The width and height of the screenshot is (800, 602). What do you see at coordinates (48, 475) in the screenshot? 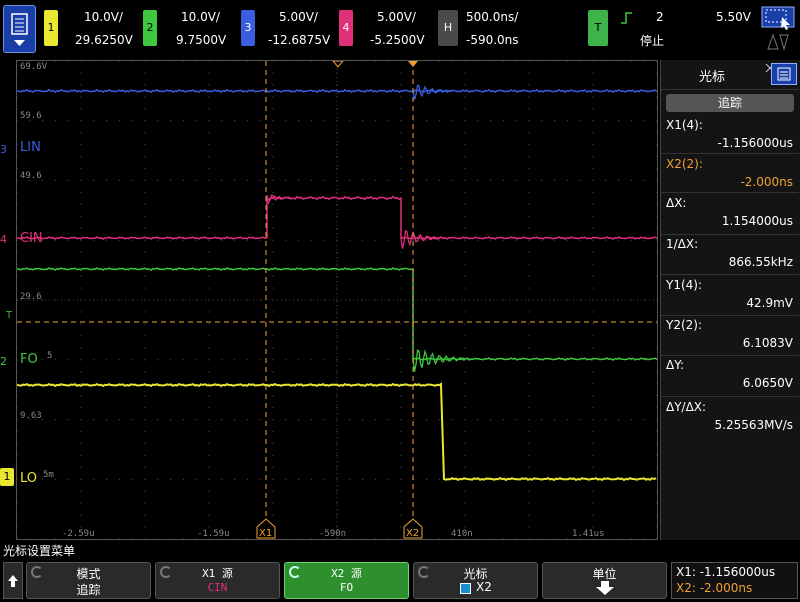
I see `grid-small-label: 5m` at bounding box center [48, 475].